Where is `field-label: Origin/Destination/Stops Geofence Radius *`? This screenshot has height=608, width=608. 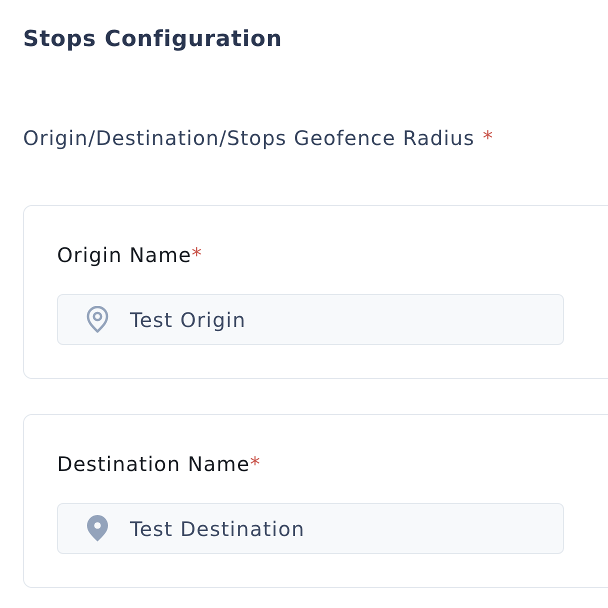 field-label: Origin/Destination/Stops Geofence Radius * is located at coordinates (258, 138).